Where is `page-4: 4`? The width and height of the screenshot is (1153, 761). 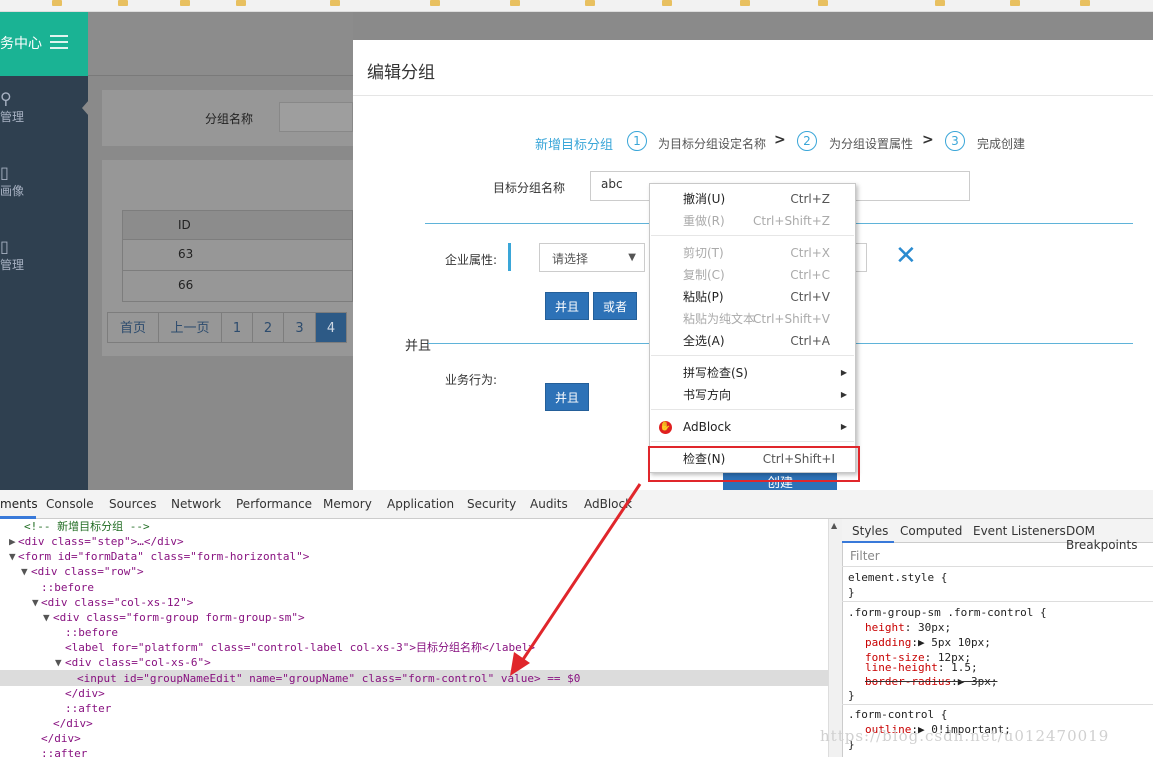
page-4: 4 is located at coordinates (331, 327).